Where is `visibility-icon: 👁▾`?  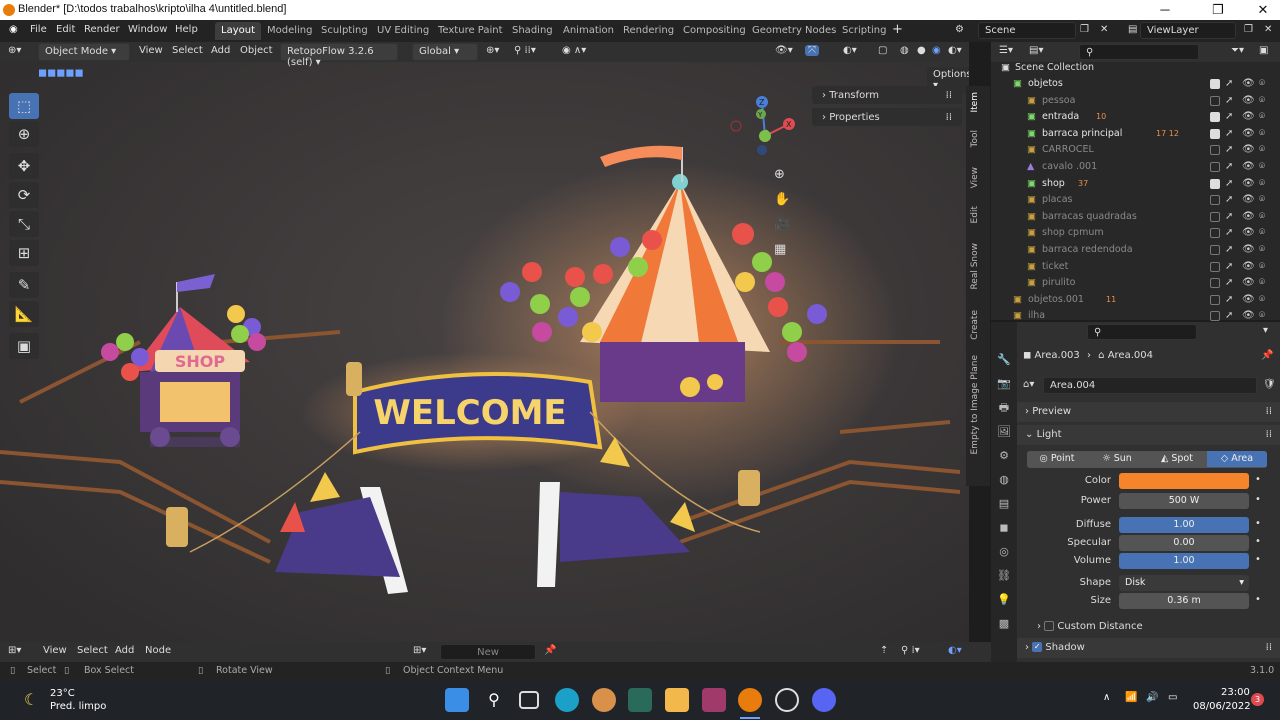
visibility-icon: 👁▾ is located at coordinates (784, 50).